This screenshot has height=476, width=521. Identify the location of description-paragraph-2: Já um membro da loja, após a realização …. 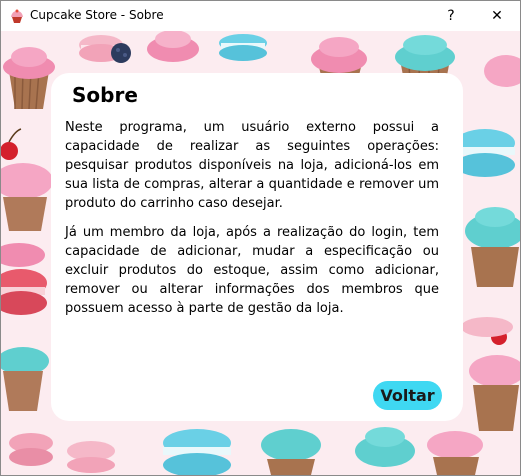
(252, 270).